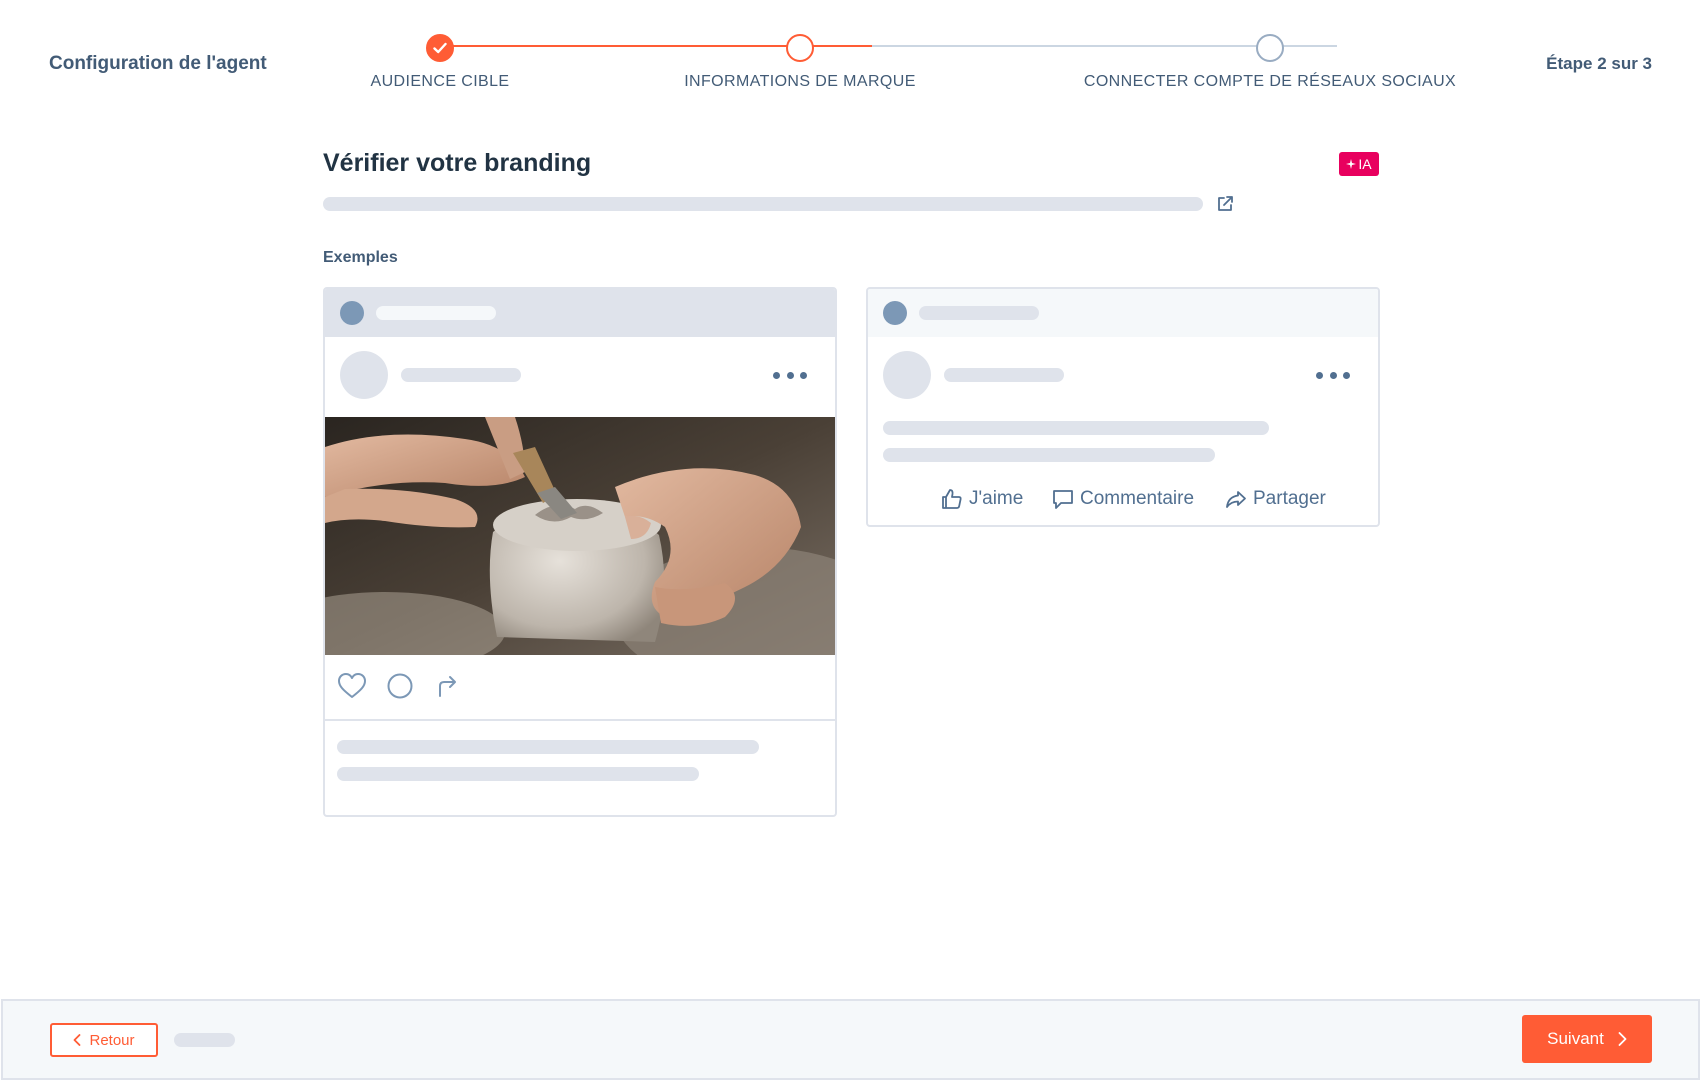  Describe the element at coordinates (1575, 1038) in the screenshot. I see `next-button-label: Suivant` at that location.